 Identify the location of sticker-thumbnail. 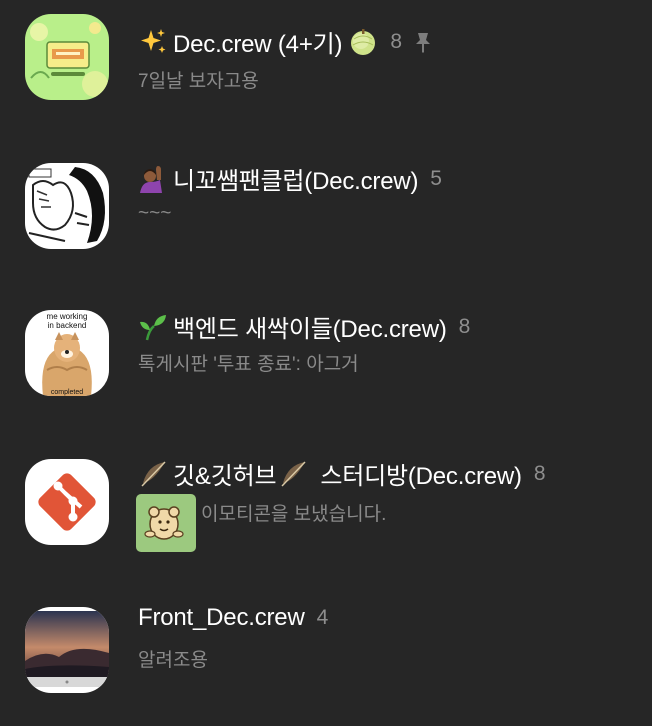
(166, 523).